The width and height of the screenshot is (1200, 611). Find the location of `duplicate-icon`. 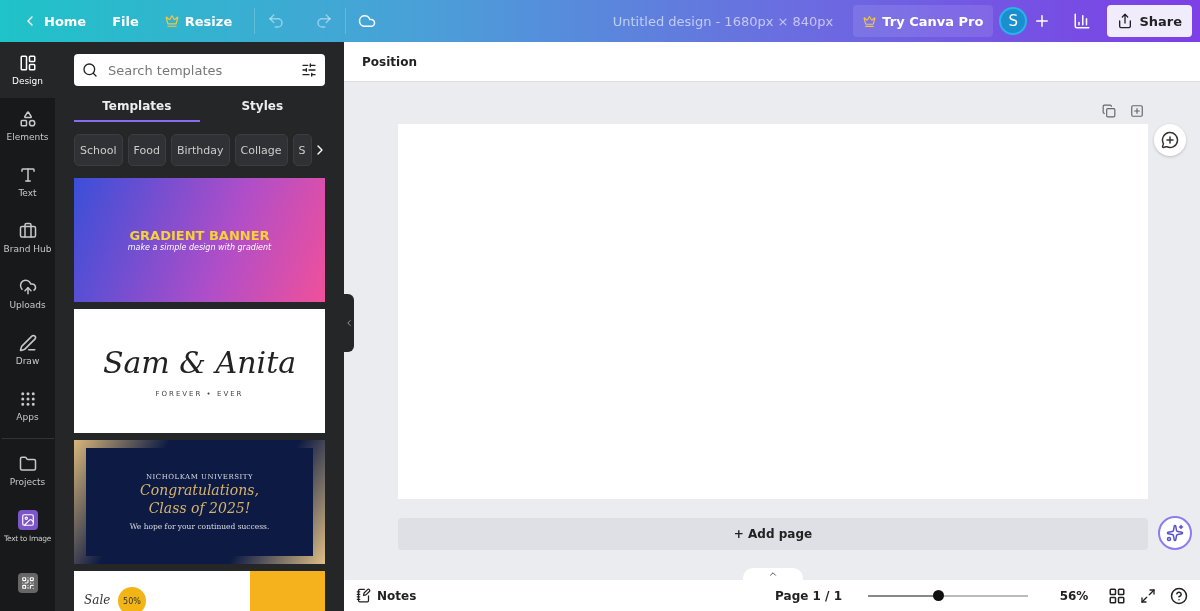

duplicate-icon is located at coordinates (1109, 111).